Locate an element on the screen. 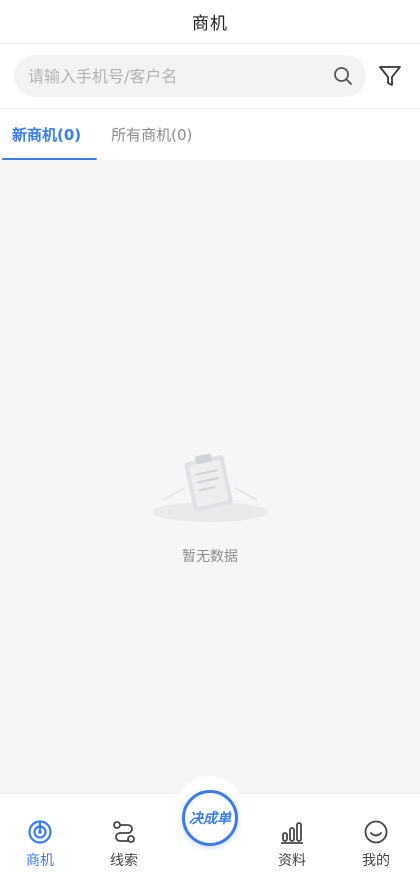  nav-item-opportunities: 商机 is located at coordinates (40, 844).